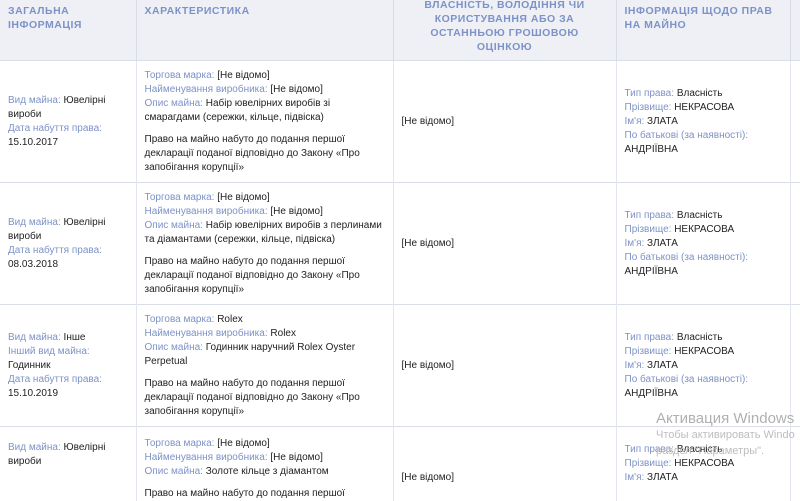  Describe the element at coordinates (703, 30) in the screenshot. I see `header-rights: Інформація щодо прав на майно` at that location.